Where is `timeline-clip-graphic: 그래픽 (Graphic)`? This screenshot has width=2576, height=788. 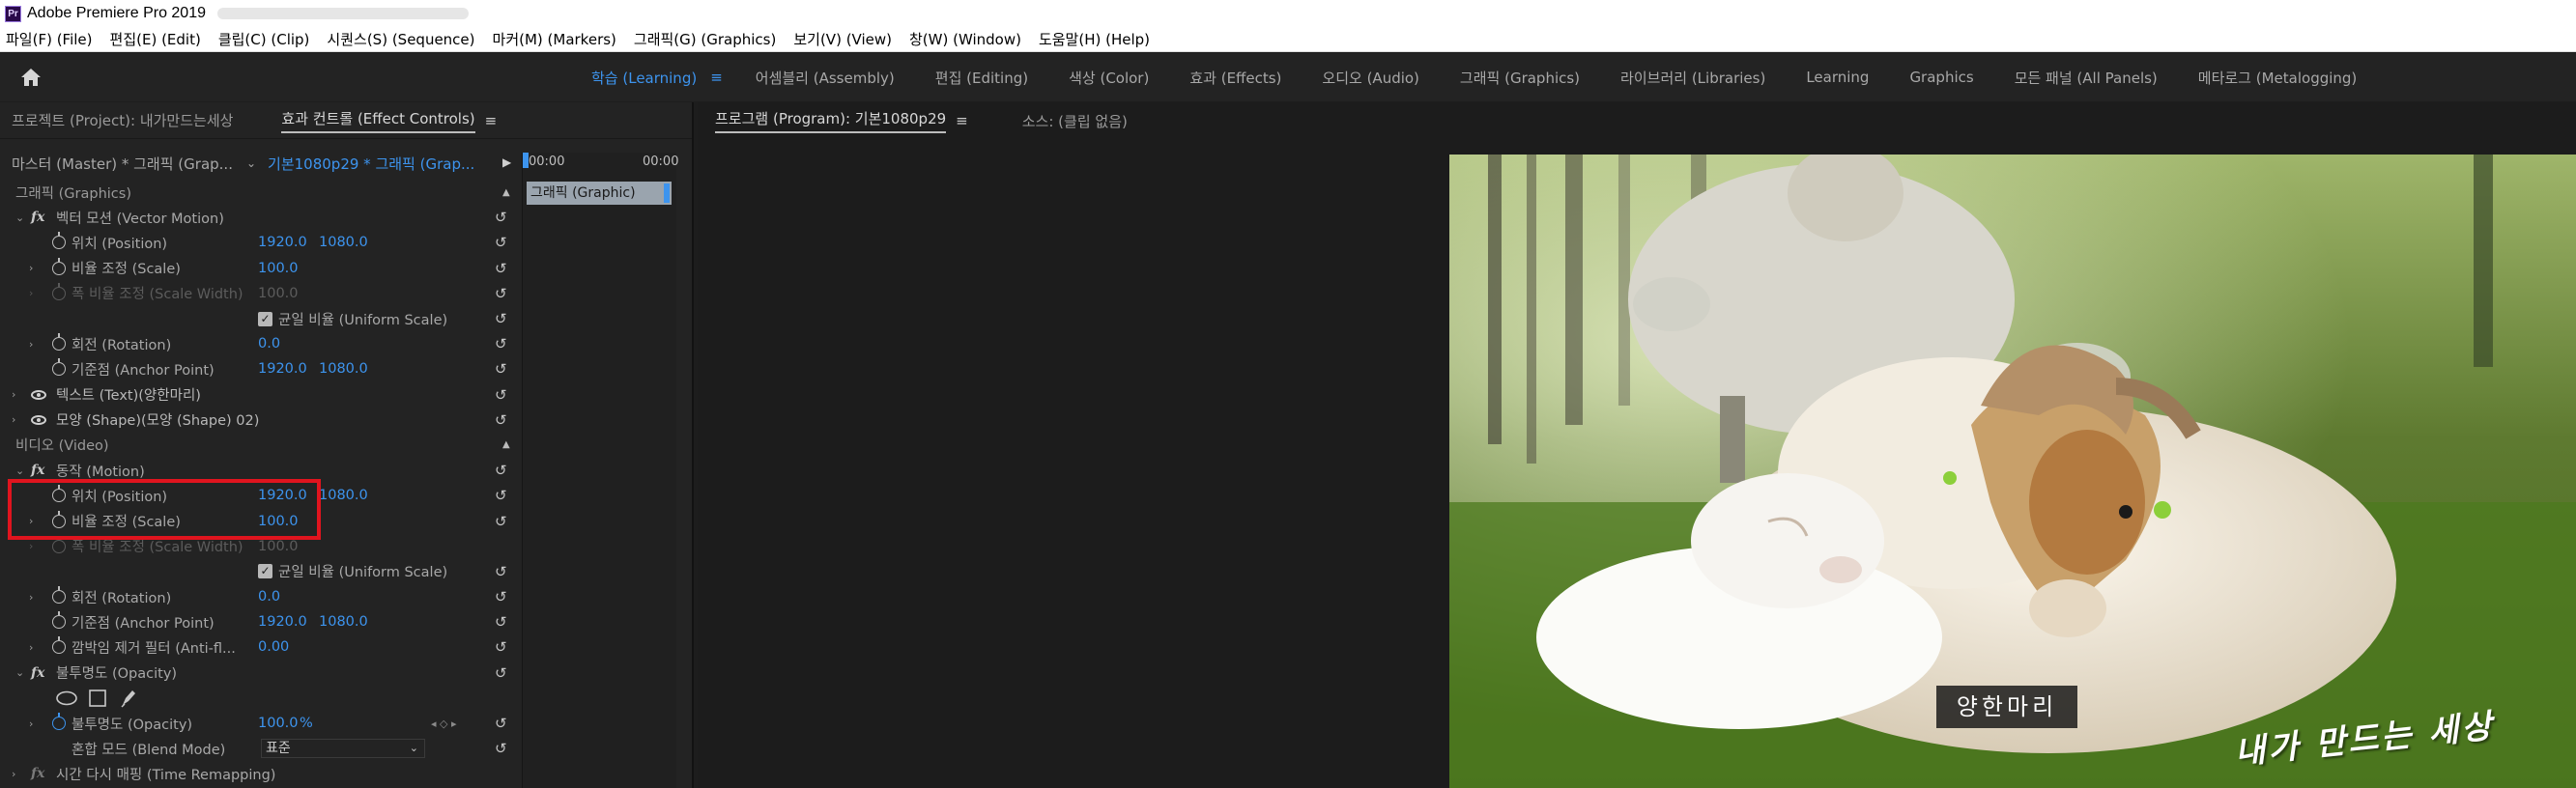 timeline-clip-graphic: 그래픽 (Graphic) is located at coordinates (600, 193).